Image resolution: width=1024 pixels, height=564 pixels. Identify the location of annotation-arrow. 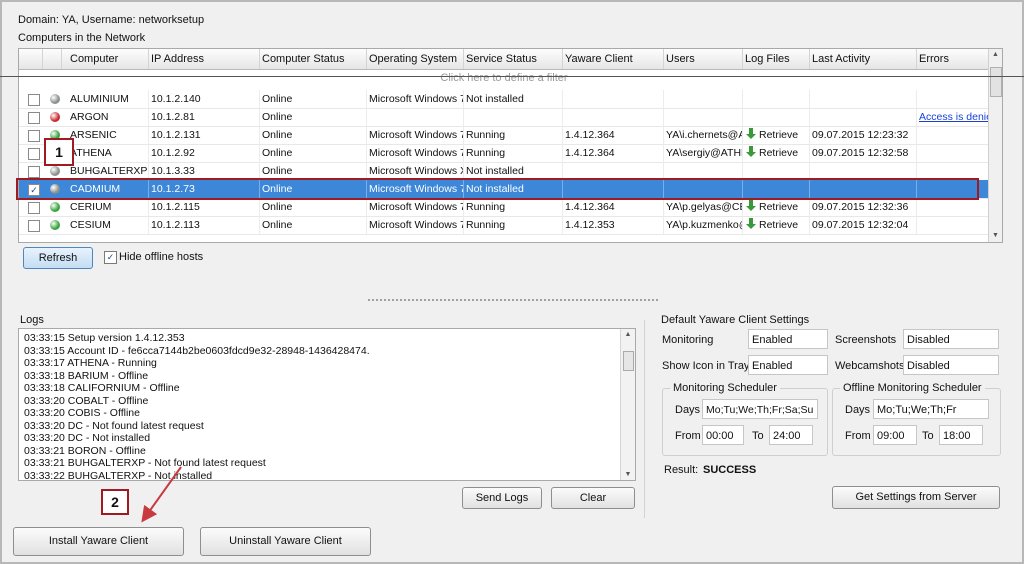
(161, 494).